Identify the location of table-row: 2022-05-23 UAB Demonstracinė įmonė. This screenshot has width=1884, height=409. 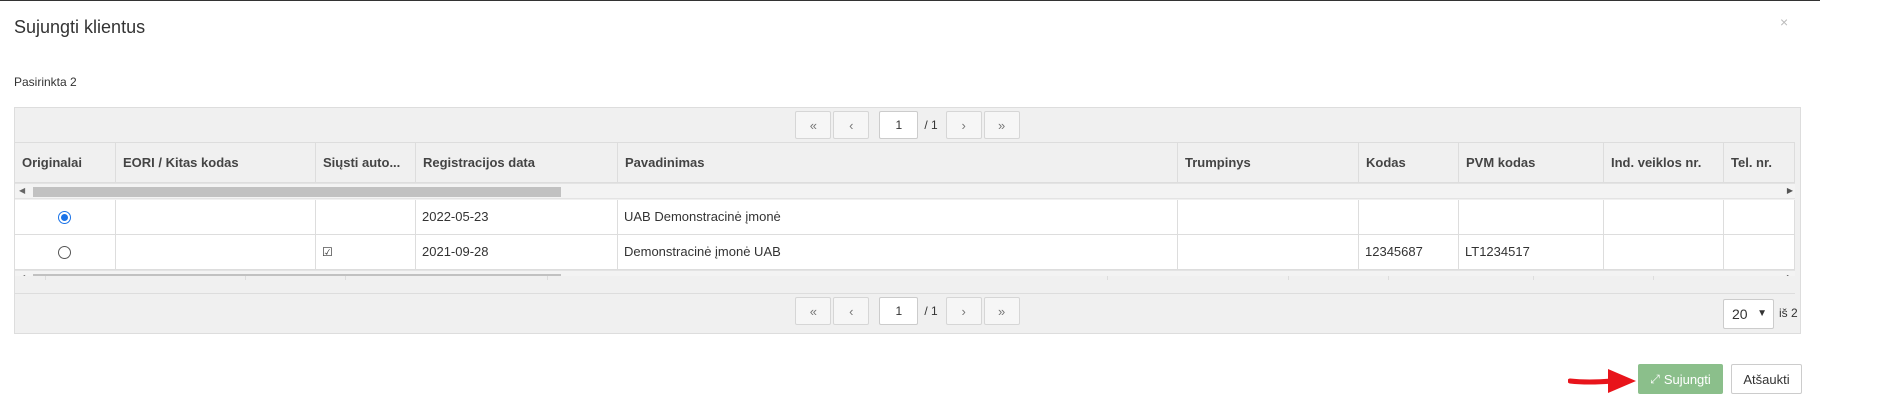
(905, 217).